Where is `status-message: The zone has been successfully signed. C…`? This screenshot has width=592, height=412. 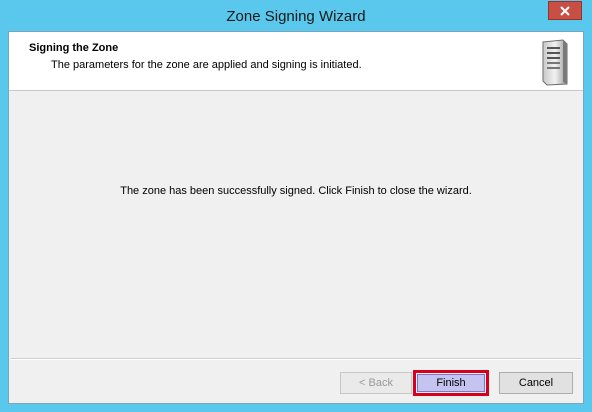 status-message: The zone has been successfully signed. C… is located at coordinates (296, 191).